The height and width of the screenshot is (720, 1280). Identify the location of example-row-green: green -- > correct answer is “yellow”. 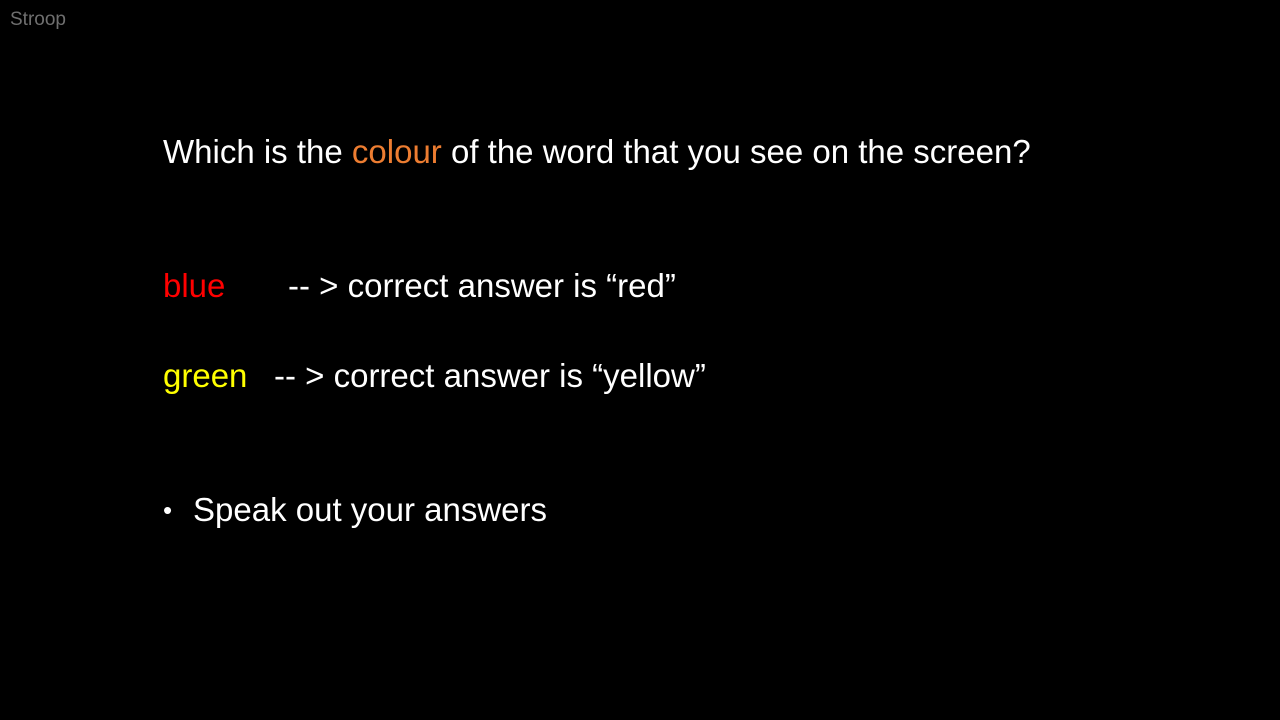
(434, 376).